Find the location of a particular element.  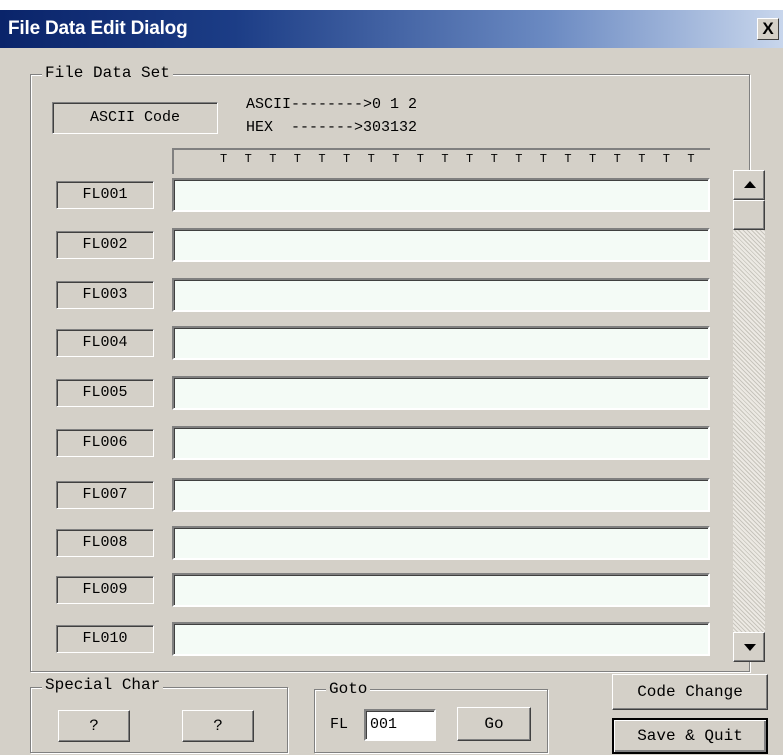

row-field-fl002 is located at coordinates (441, 245).